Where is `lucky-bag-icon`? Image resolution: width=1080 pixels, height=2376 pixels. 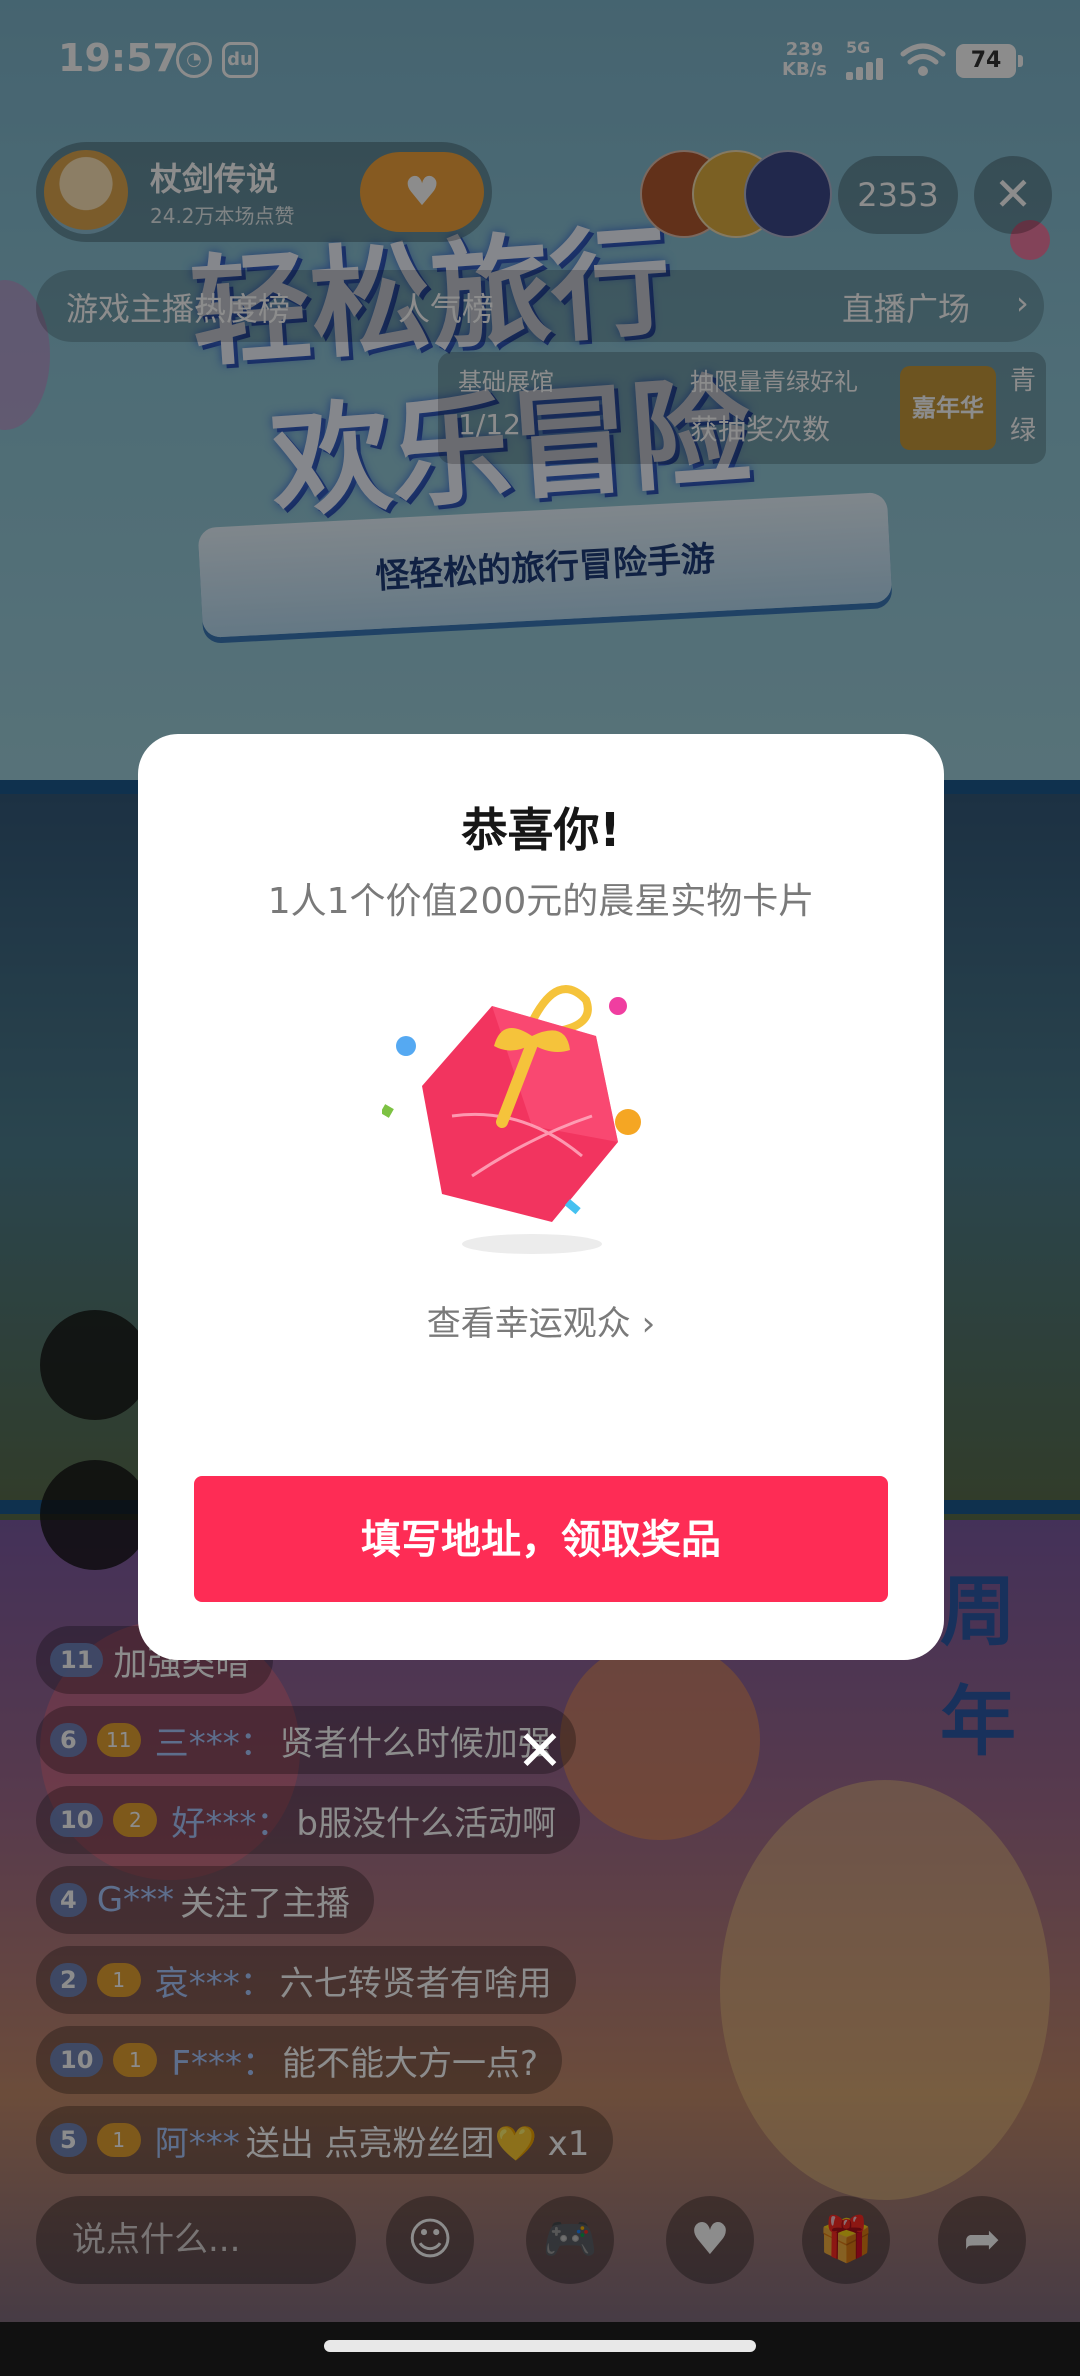
lucky-bag-icon is located at coordinates (511, 1119).